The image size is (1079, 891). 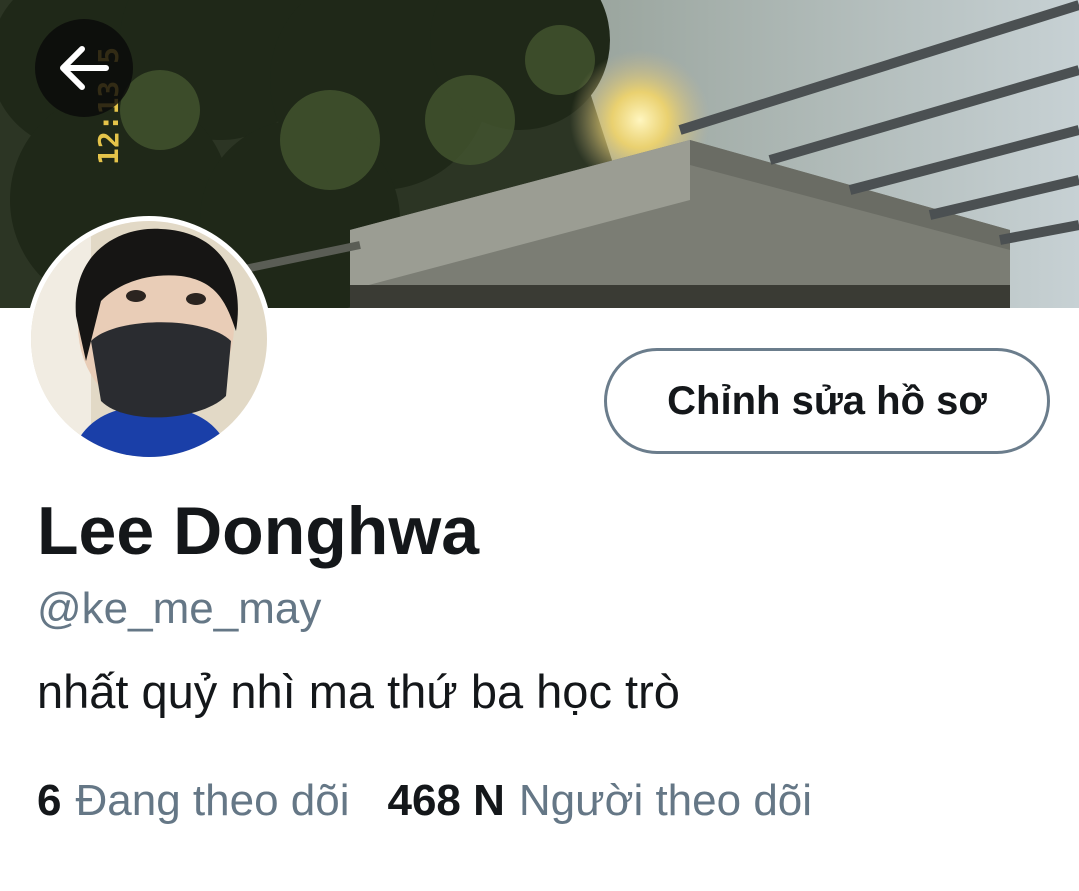 I want to click on follow-stats: 6 Đang theo dõi 468 N Người theo dõi, so click(x=424, y=801).